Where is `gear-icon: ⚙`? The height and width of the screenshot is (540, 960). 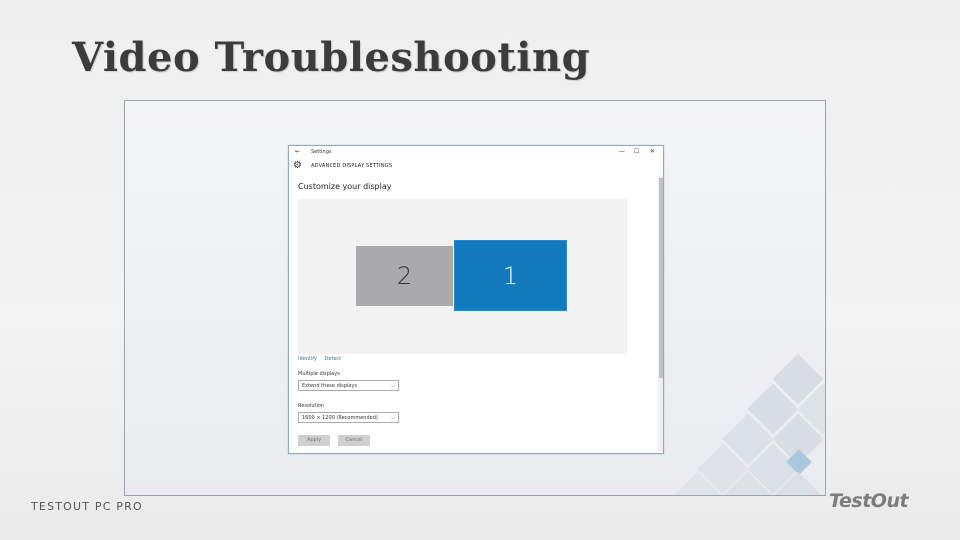 gear-icon: ⚙ is located at coordinates (297, 165).